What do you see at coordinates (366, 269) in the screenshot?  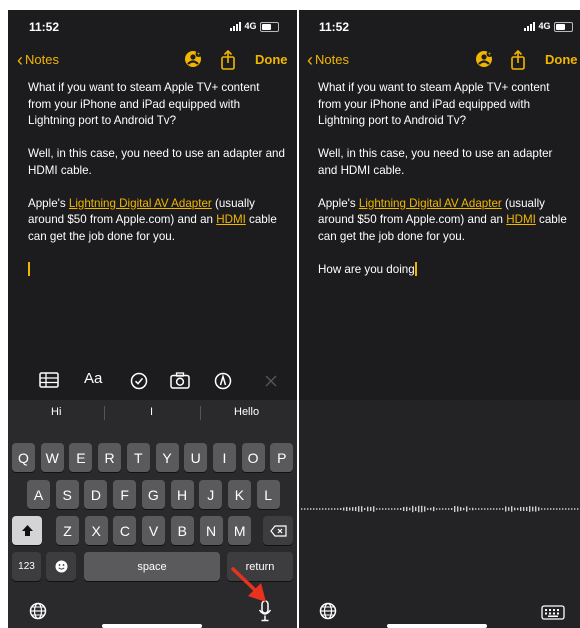 I see `dictated-text: How are you doing` at bounding box center [366, 269].